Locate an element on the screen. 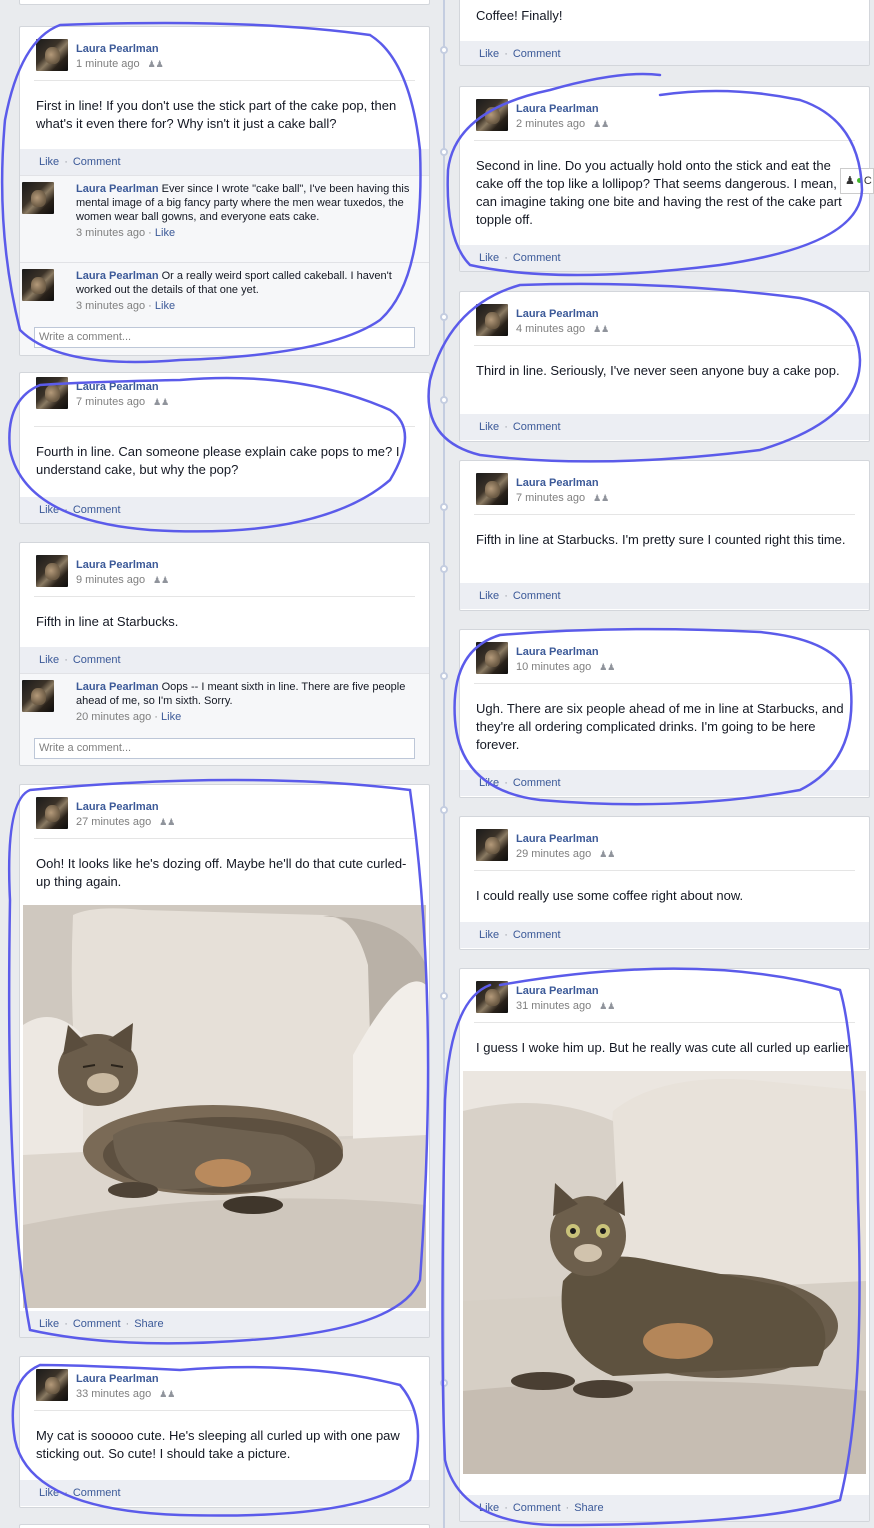 The image size is (874, 1528). post-time: 10 minutes ago ♟♟ is located at coordinates (565, 667).